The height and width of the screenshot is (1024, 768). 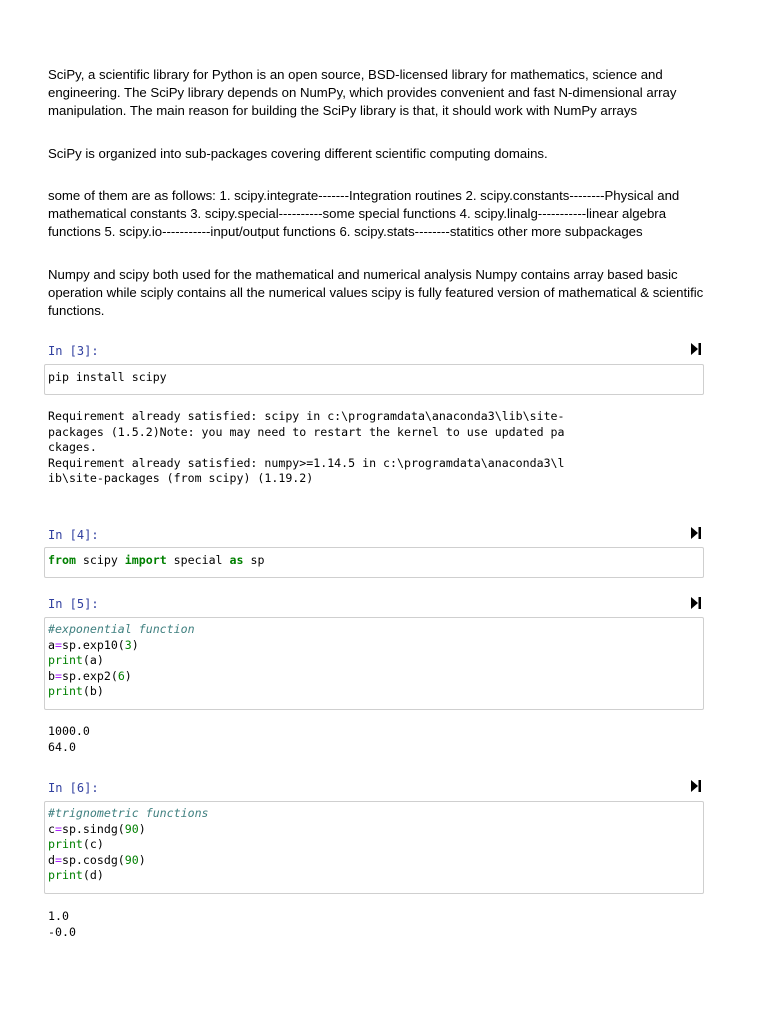 What do you see at coordinates (93, 844) in the screenshot?
I see `print-arg: (c)` at bounding box center [93, 844].